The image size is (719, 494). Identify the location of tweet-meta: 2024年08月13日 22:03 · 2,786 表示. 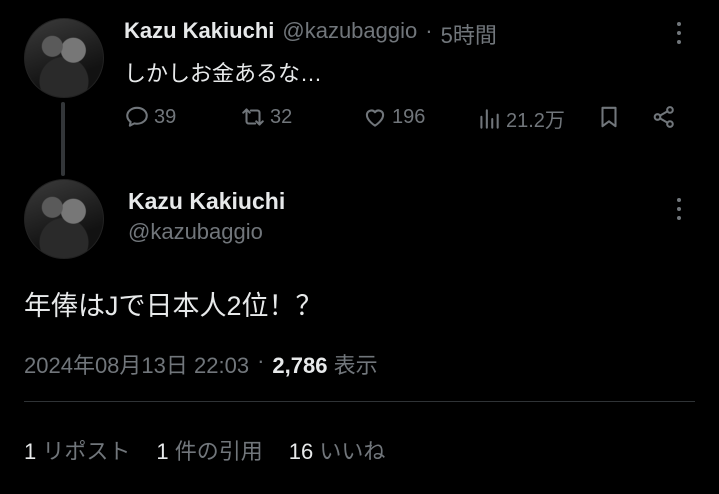
(201, 364).